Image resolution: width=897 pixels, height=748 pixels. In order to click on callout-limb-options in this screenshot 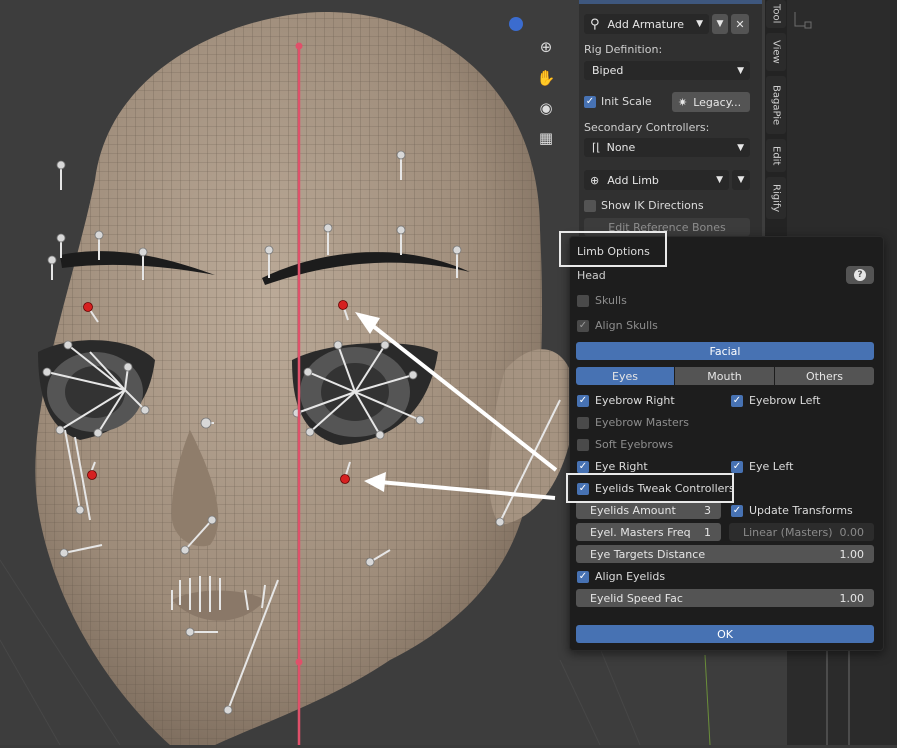, I will do `click(613, 249)`.